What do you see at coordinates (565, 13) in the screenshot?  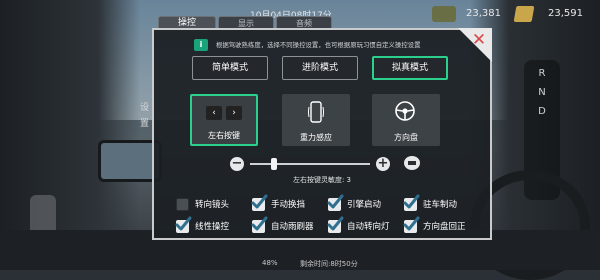 I see `money-amount-2: 23,591` at bounding box center [565, 13].